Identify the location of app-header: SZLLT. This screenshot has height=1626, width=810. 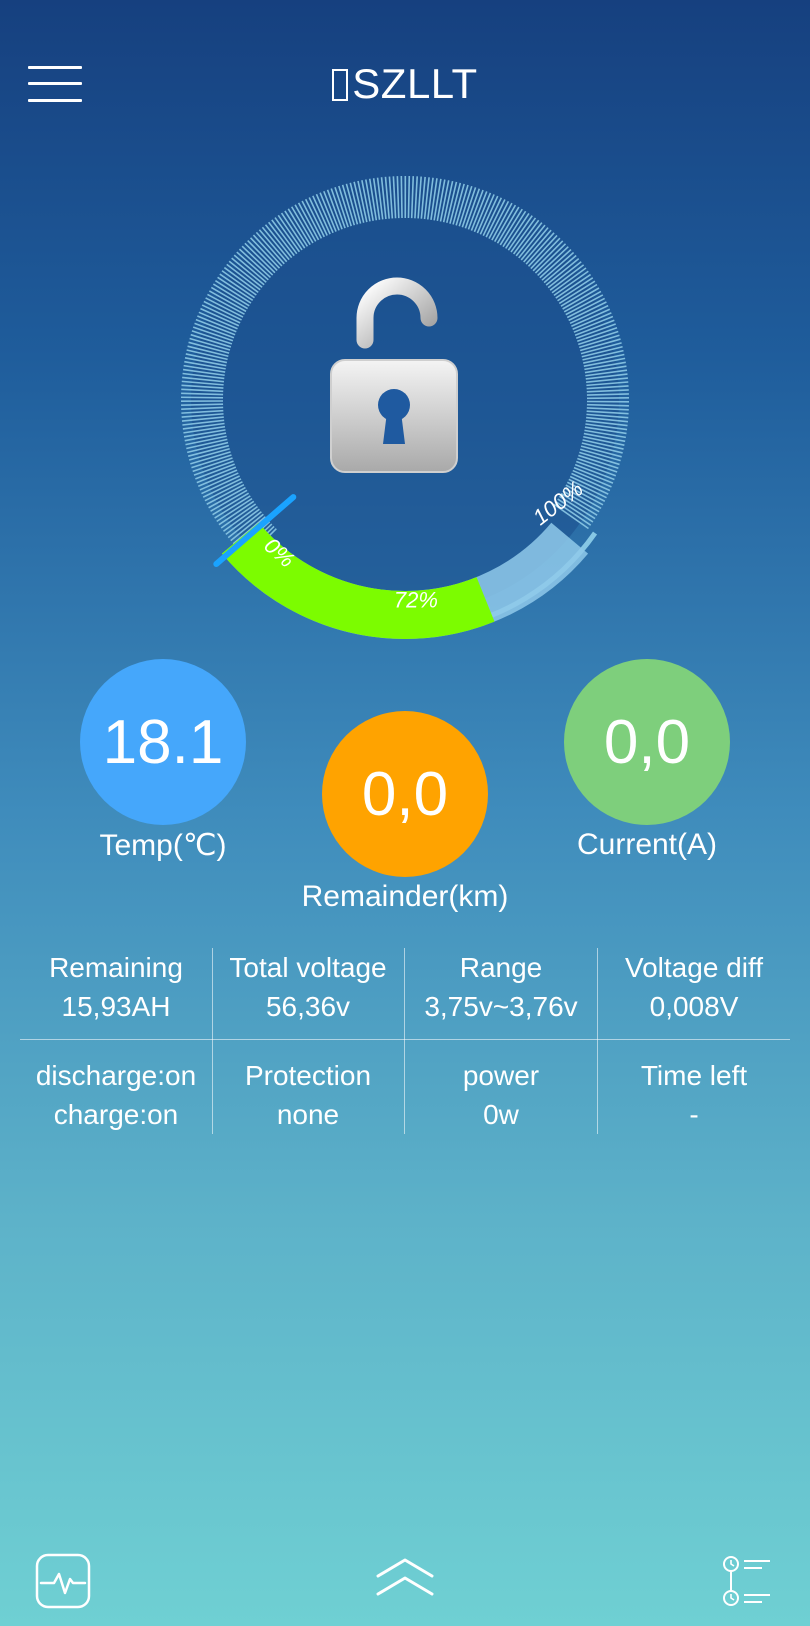
(405, 85).